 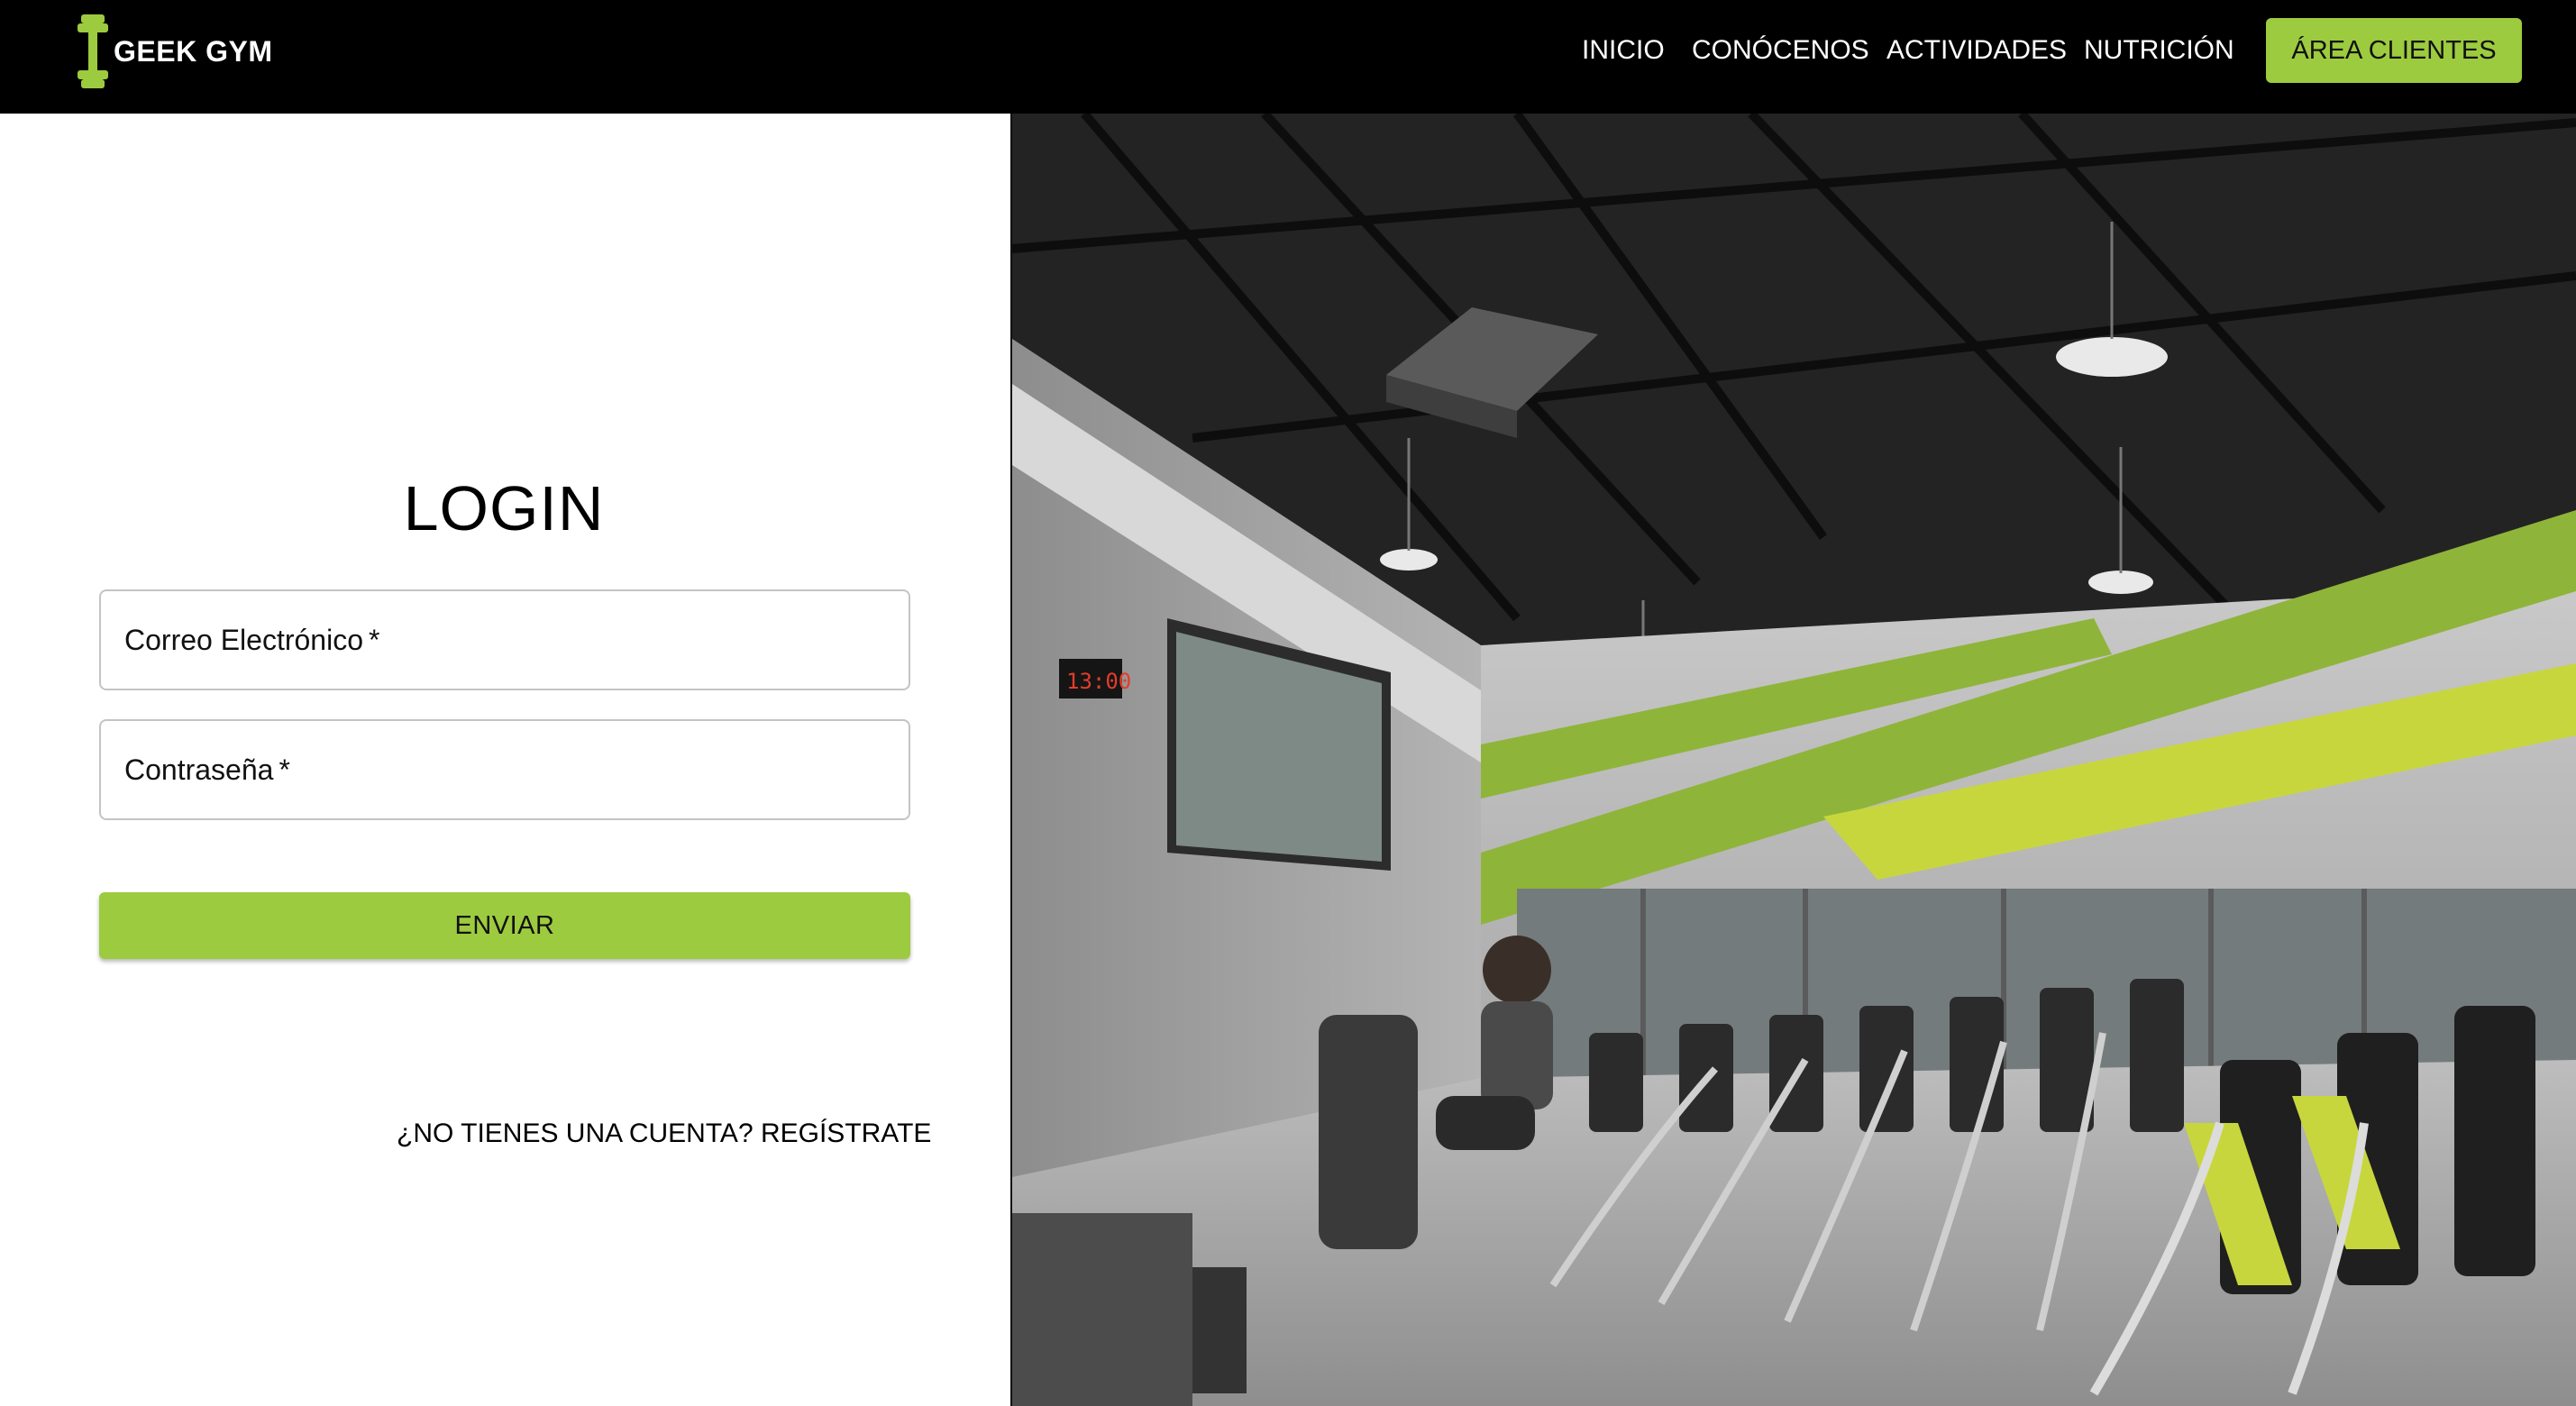 What do you see at coordinates (93, 51) in the screenshot?
I see `dumbbell-icon` at bounding box center [93, 51].